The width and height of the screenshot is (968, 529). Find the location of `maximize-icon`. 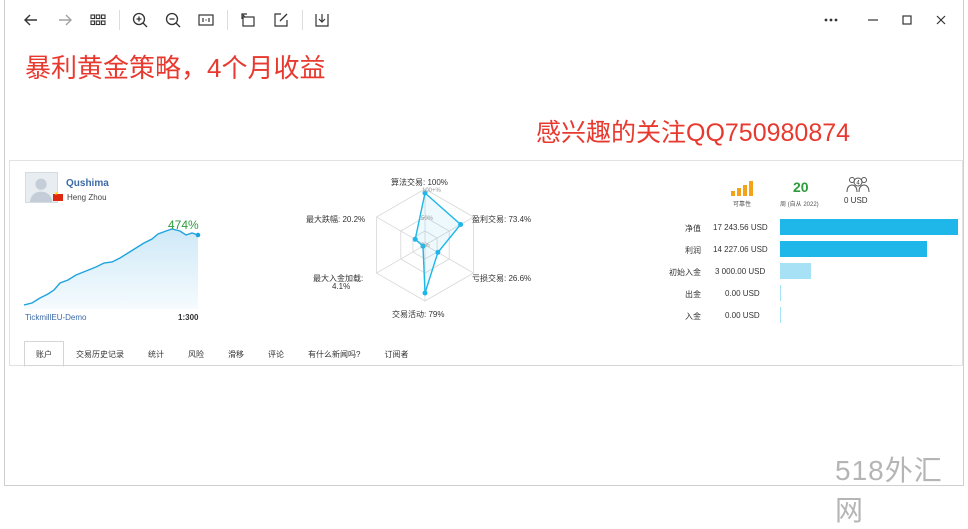

maximize-icon is located at coordinates (907, 20).